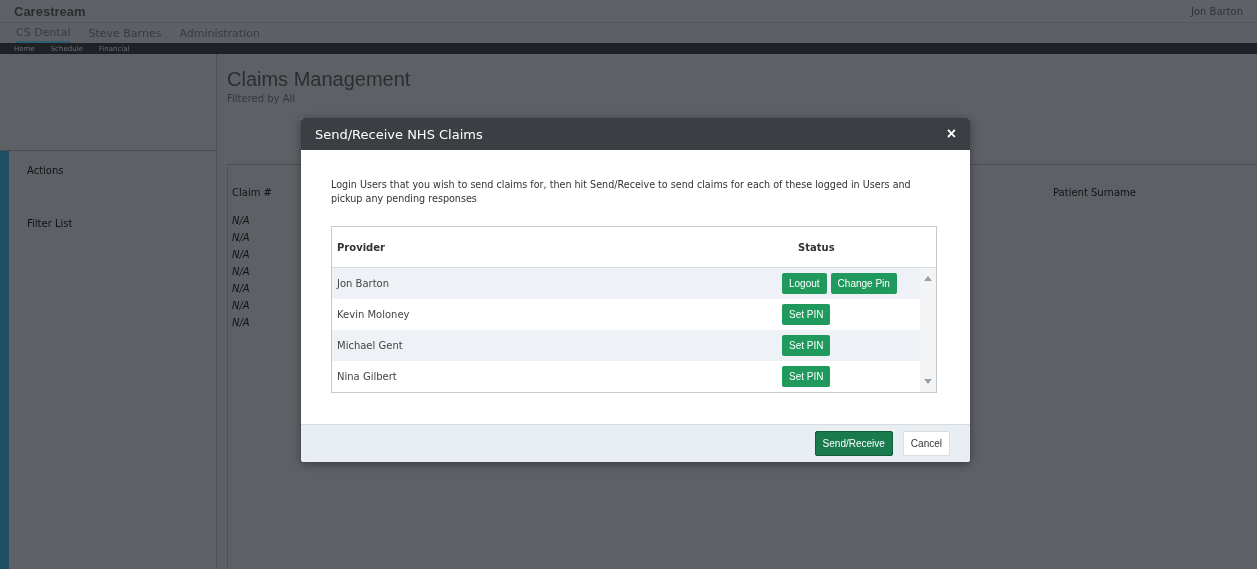 The width and height of the screenshot is (1257, 569). I want to click on provider-name: Jon Barton, so click(363, 283).